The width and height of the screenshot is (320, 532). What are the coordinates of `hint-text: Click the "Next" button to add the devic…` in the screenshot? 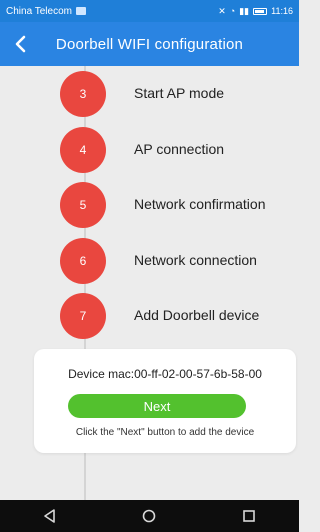 It's located at (165, 432).